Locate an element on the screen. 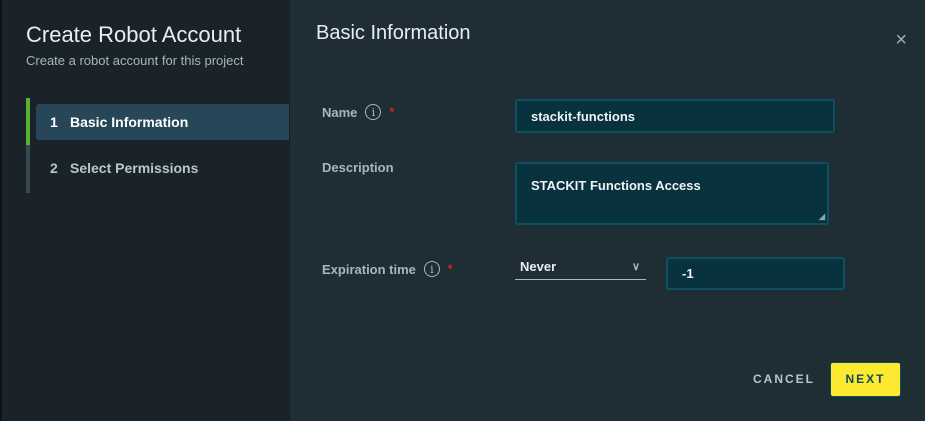 This screenshot has height=421, width=925. step-list: 1 Basic Information 2 Select Permissions is located at coordinates (158, 145).